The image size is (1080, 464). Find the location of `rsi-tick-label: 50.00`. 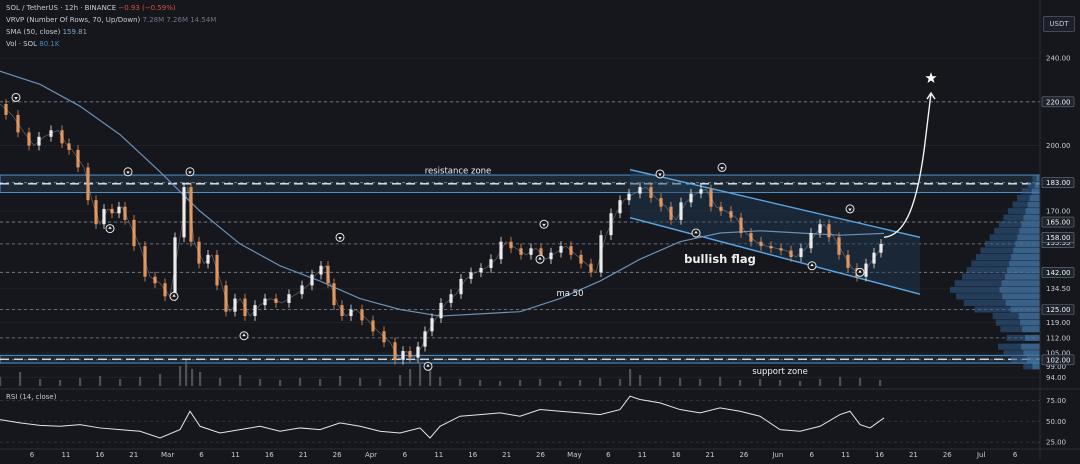

rsi-tick-label: 50.00 is located at coordinates (1056, 422).